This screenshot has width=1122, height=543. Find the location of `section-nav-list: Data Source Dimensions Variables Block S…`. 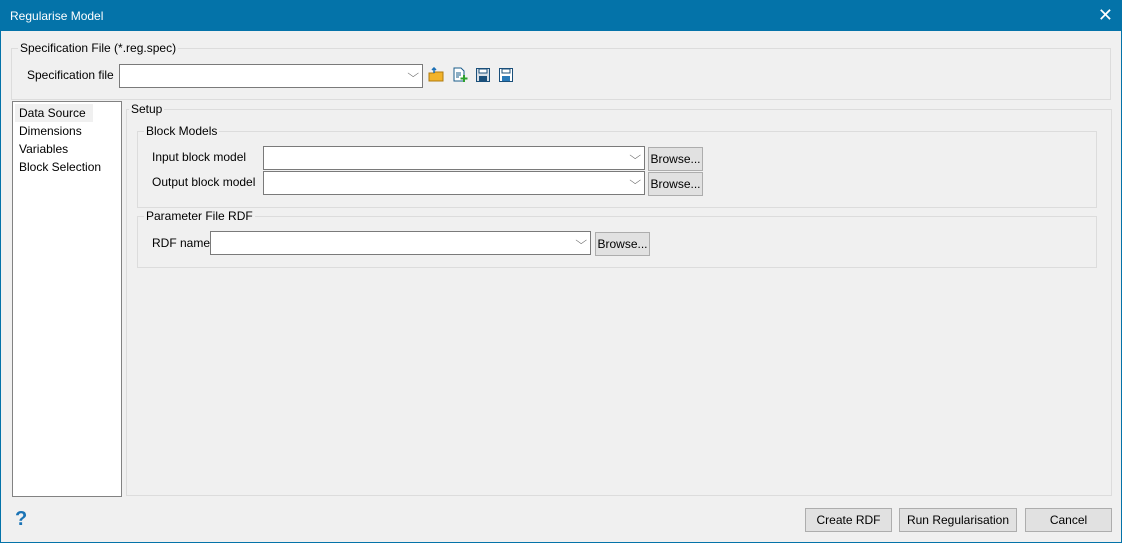

section-nav-list: Data Source Dimensions Variables Block S… is located at coordinates (67, 299).